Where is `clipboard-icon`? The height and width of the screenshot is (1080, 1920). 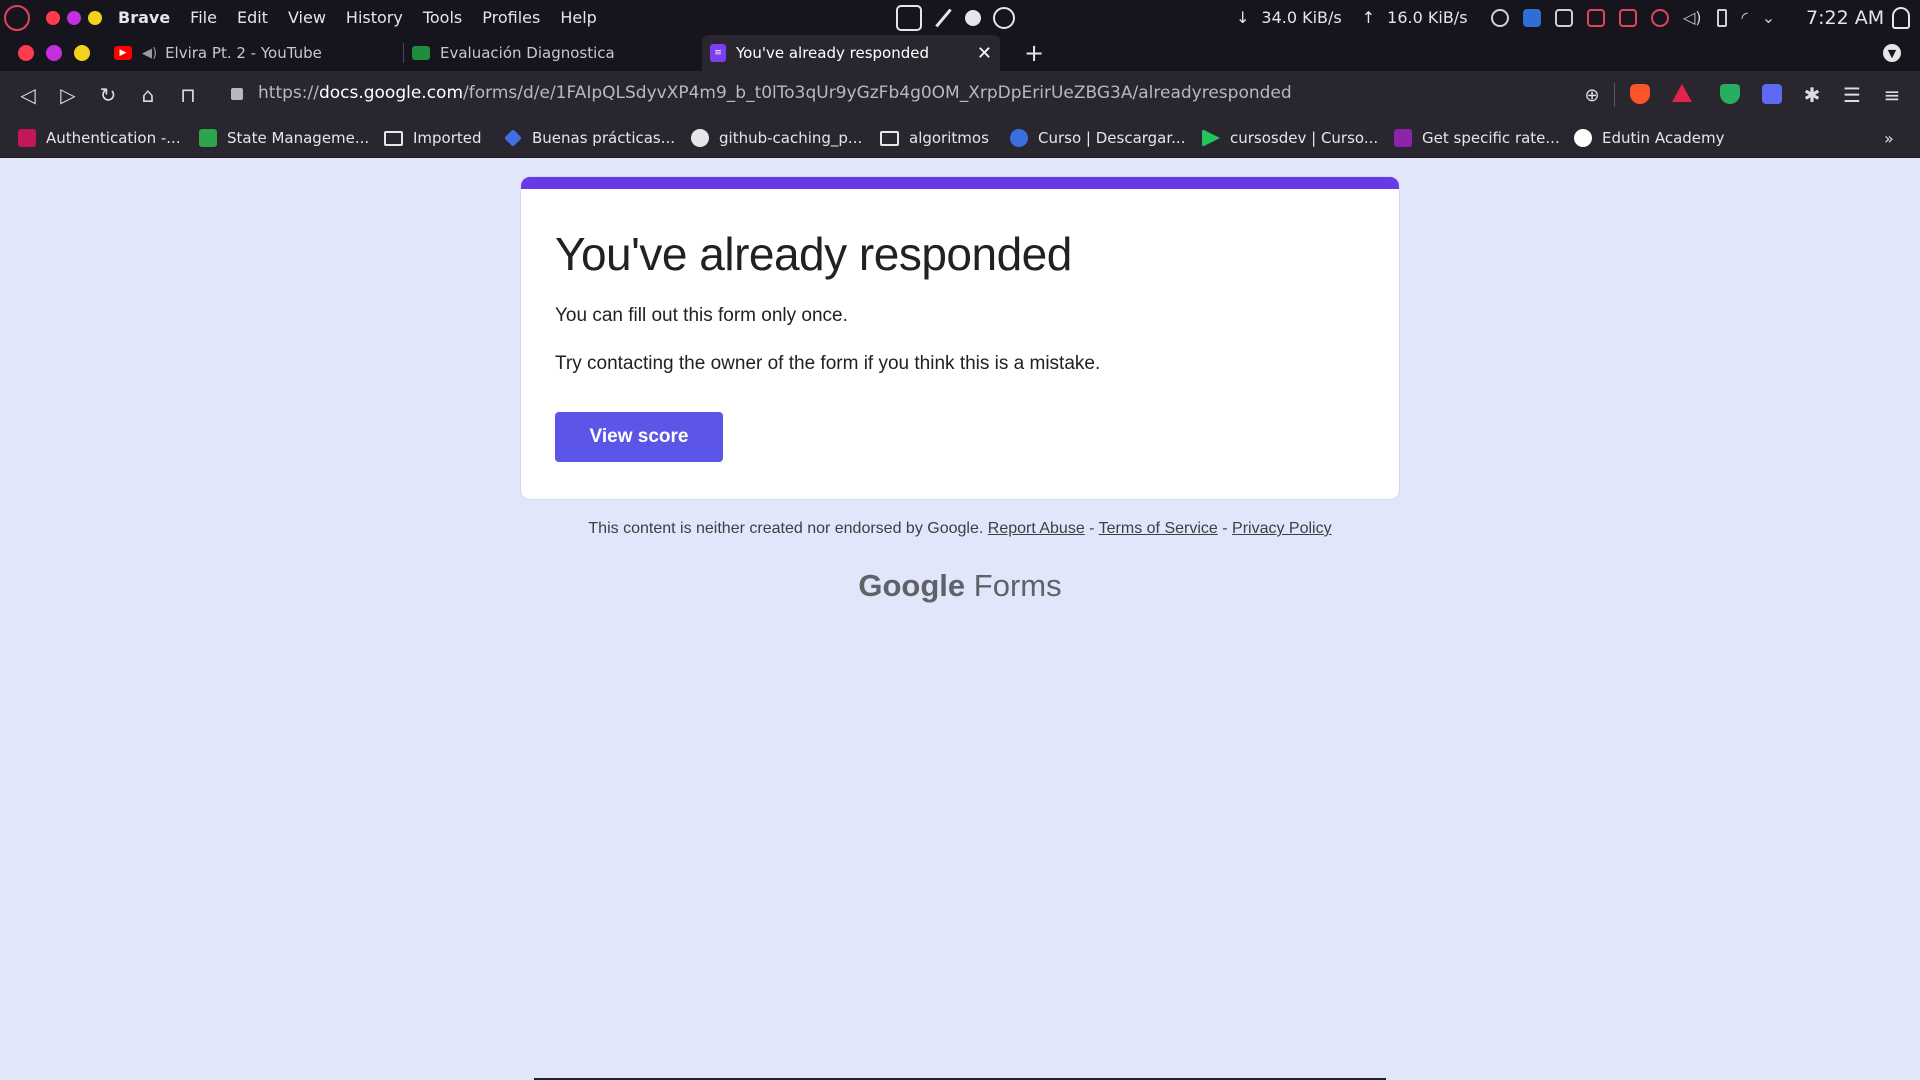
clipboard-icon is located at coordinates (1564, 17).